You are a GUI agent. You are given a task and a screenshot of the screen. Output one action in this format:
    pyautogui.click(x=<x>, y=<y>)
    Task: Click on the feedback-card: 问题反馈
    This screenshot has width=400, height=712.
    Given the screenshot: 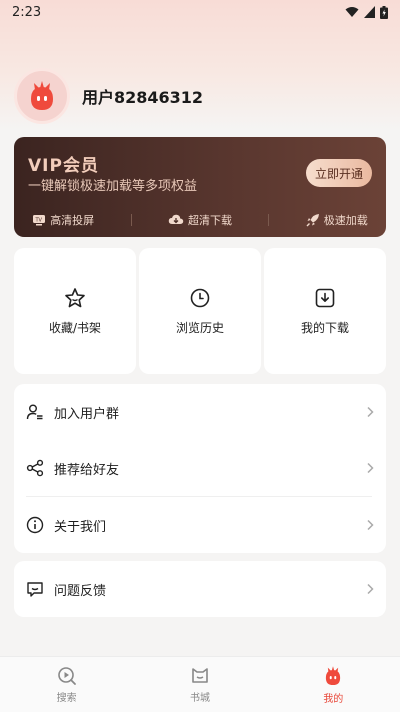 What is the action you would take?
    pyautogui.click(x=200, y=589)
    